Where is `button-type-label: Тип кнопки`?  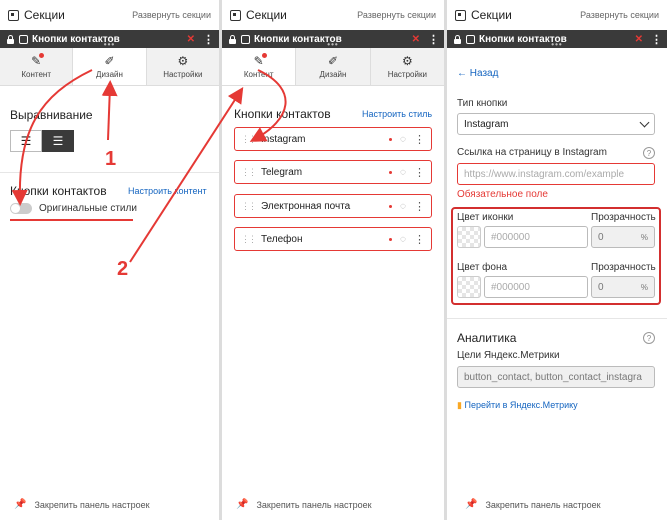
button-type-label: Тип кнопки is located at coordinates (482, 103).